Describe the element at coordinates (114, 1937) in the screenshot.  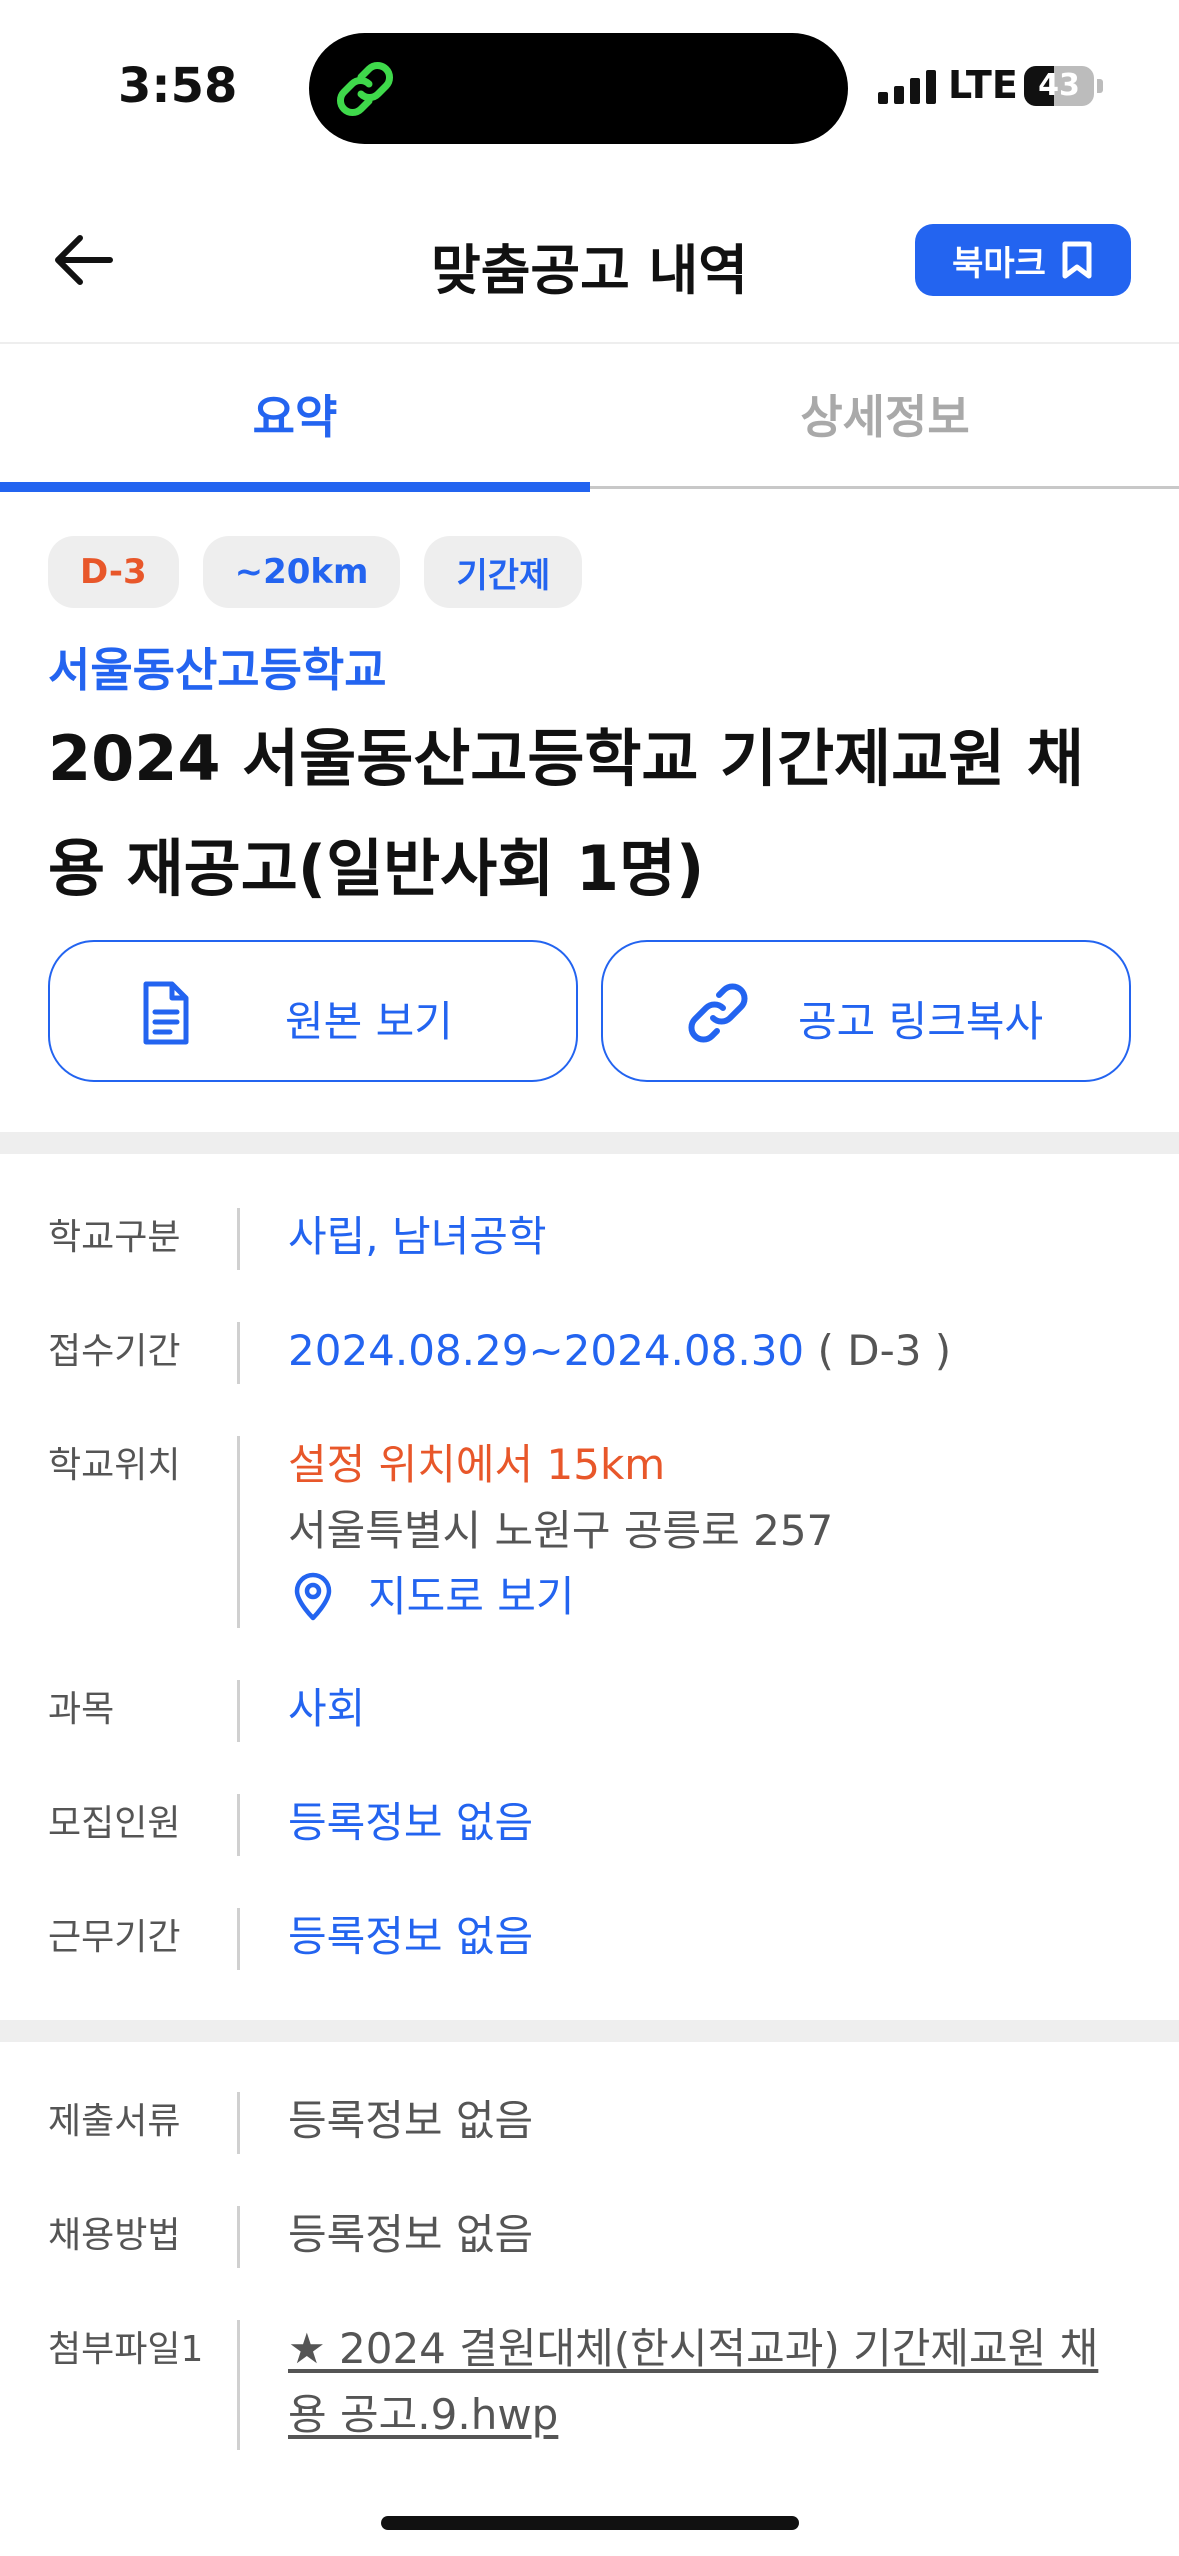
I see `work-period-label: 근무기간` at that location.